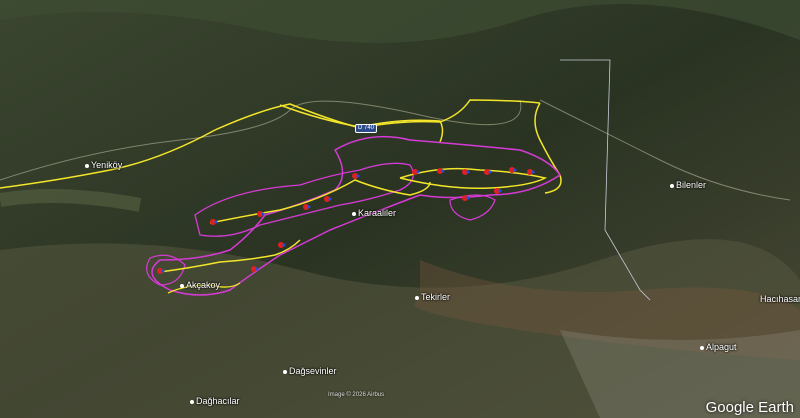  I want to click on imagery-attribution: Image © 2026 Airbus, so click(356, 395).